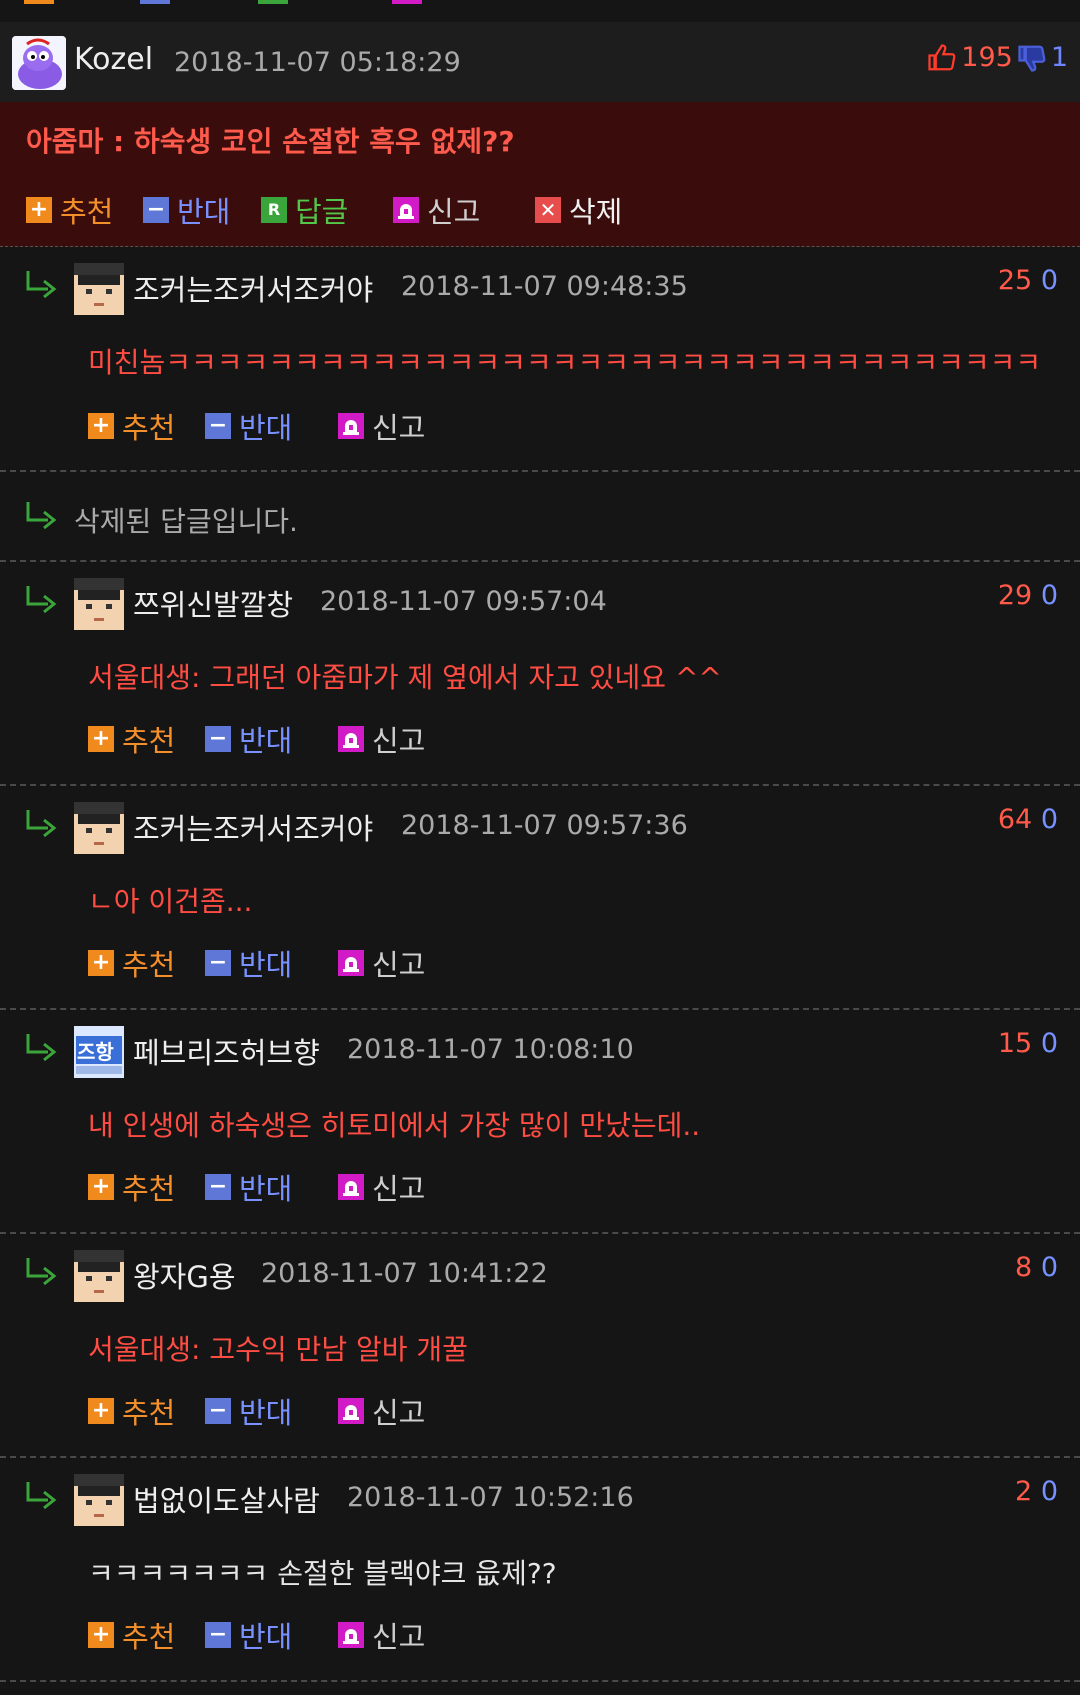 Image resolution: width=1080 pixels, height=1695 pixels. What do you see at coordinates (394, 1125) in the screenshot?
I see `reply-text: 내 인생에 하숙생은 히토미에서 가장 많이 만났는데..` at bounding box center [394, 1125].